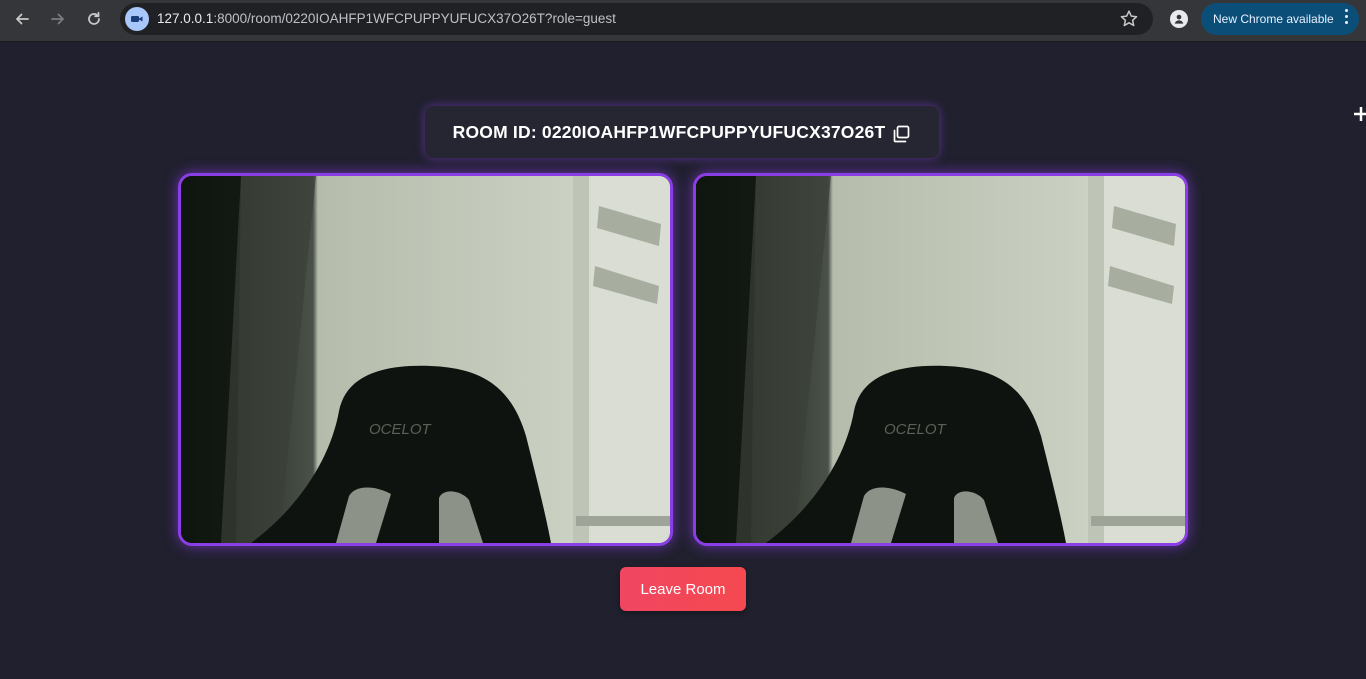  Describe the element at coordinates (137, 19) in the screenshot. I see `video-camera-icon` at that location.